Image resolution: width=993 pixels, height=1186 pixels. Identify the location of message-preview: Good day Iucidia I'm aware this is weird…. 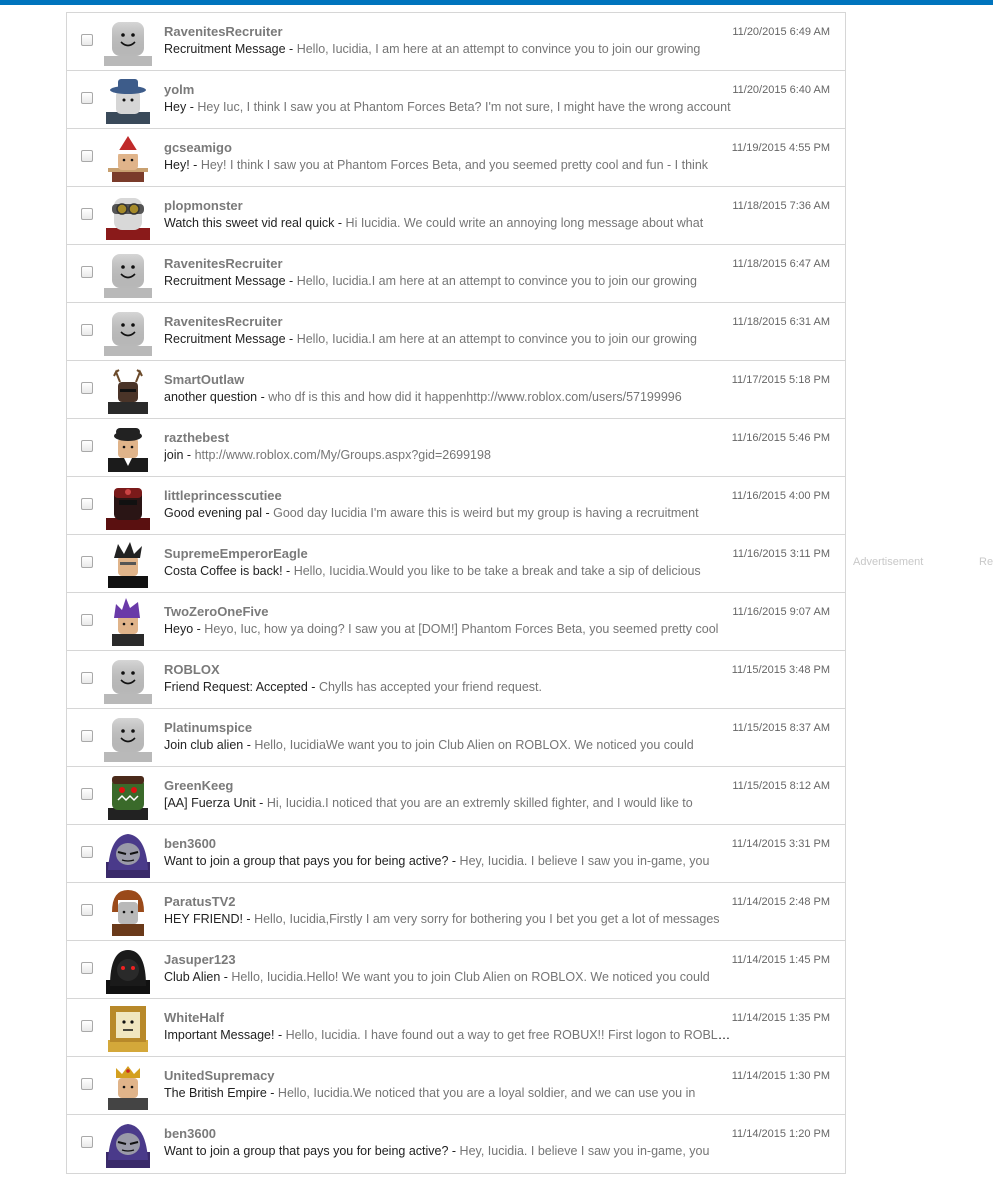
(486, 513).